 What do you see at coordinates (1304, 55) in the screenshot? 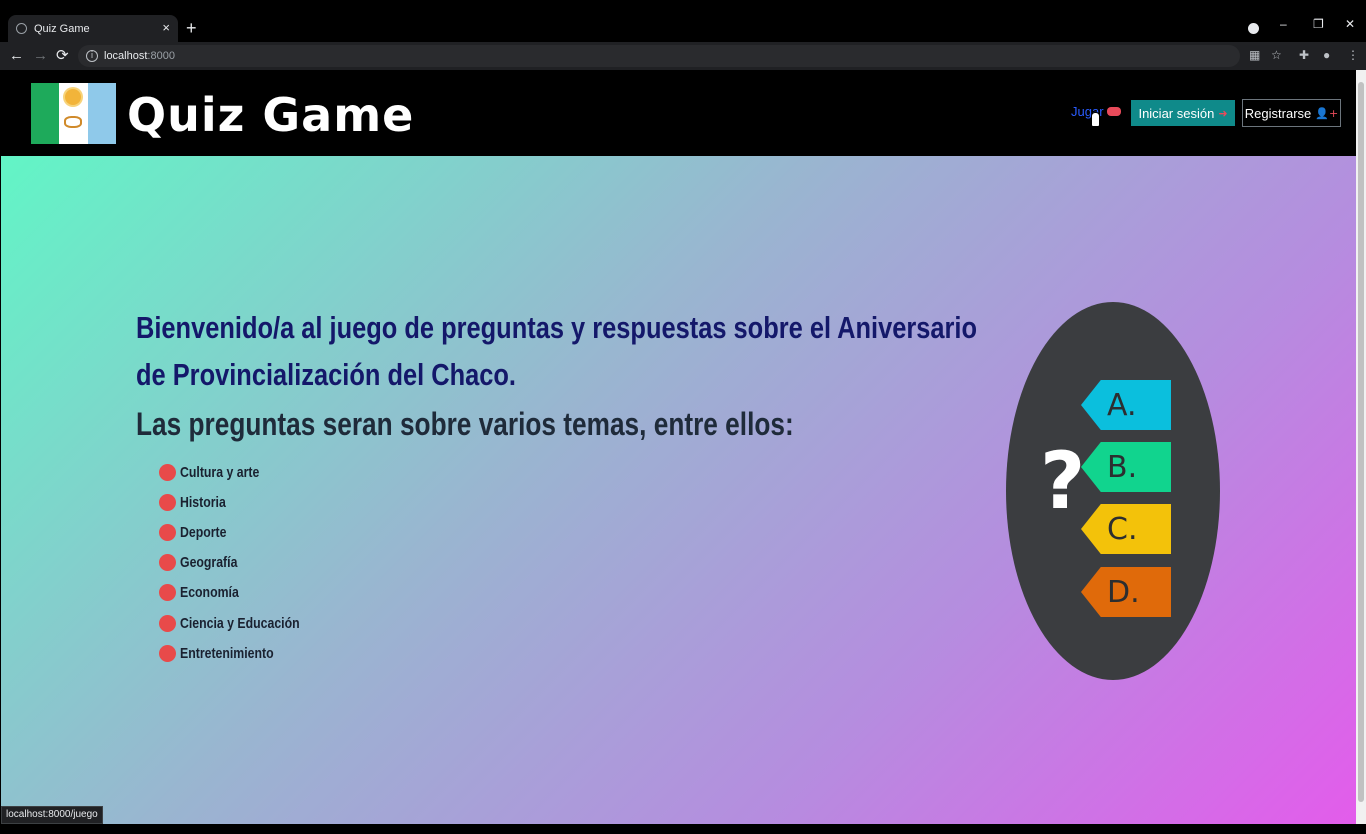
I see `extensions-icon: ✚` at bounding box center [1304, 55].